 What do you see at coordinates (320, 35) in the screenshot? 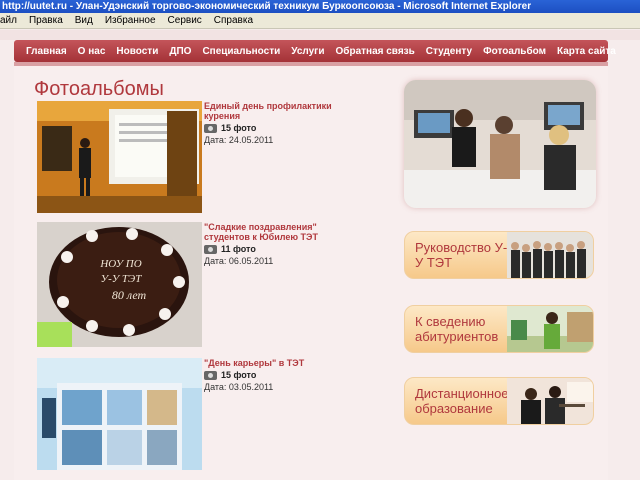
I see `page-top-band` at bounding box center [320, 35].